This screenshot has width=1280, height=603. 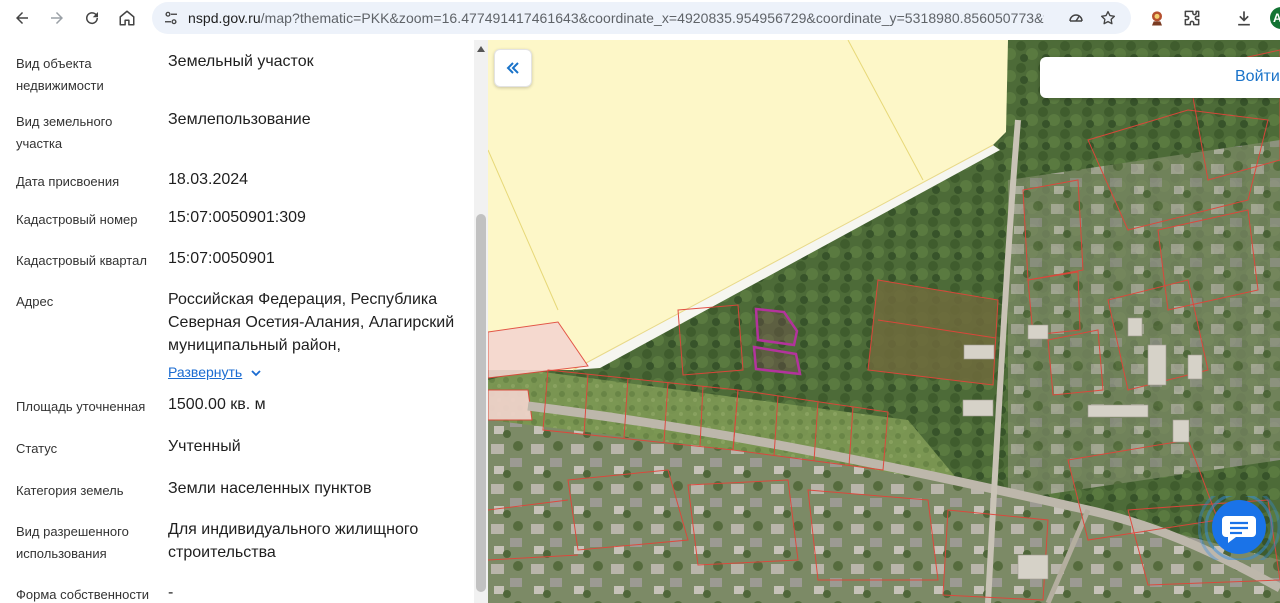 What do you see at coordinates (171, 18) in the screenshot?
I see `site-settings-icon` at bounding box center [171, 18].